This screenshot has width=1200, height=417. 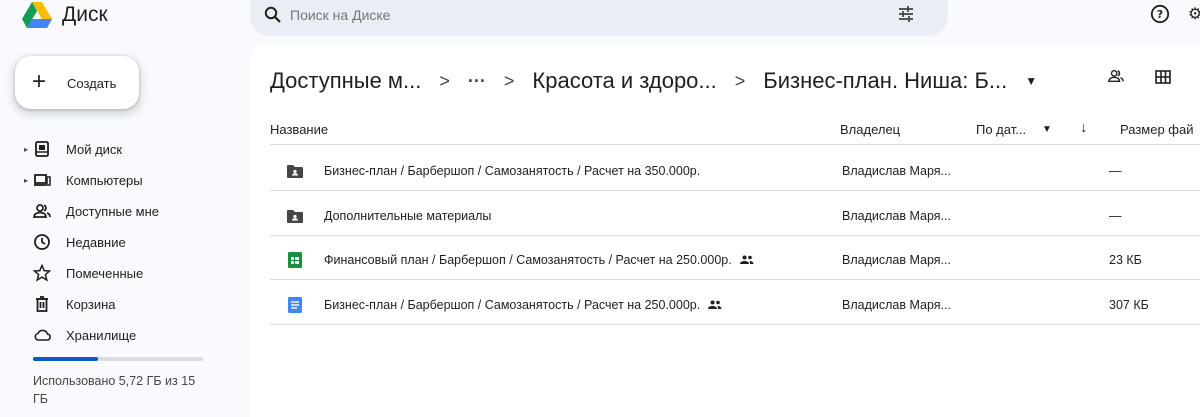 What do you see at coordinates (477, 81) in the screenshot?
I see `more-horiz-icon: ···` at bounding box center [477, 81].